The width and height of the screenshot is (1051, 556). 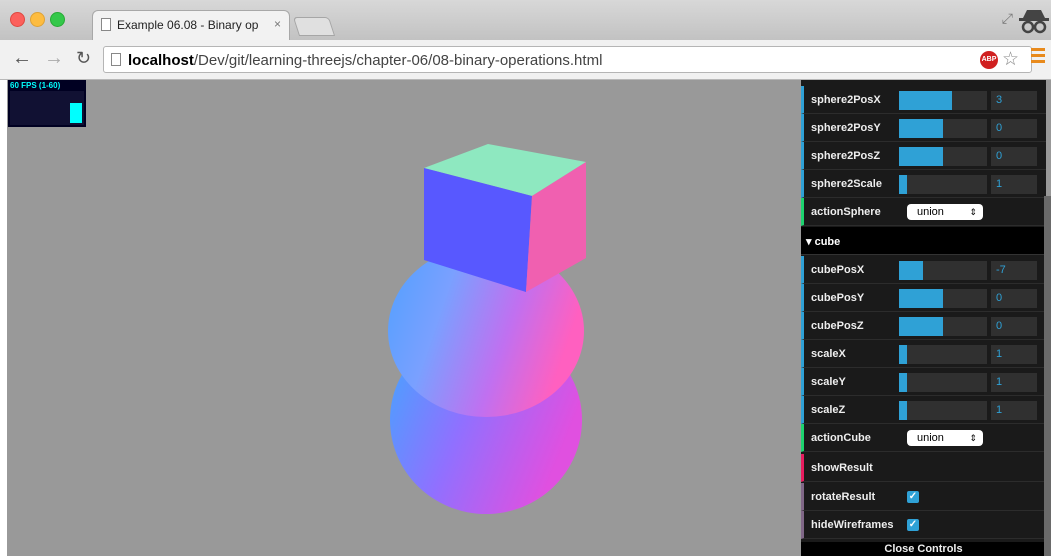 I want to click on control-cubePosX: cubePosX -7, so click(x=923, y=270).